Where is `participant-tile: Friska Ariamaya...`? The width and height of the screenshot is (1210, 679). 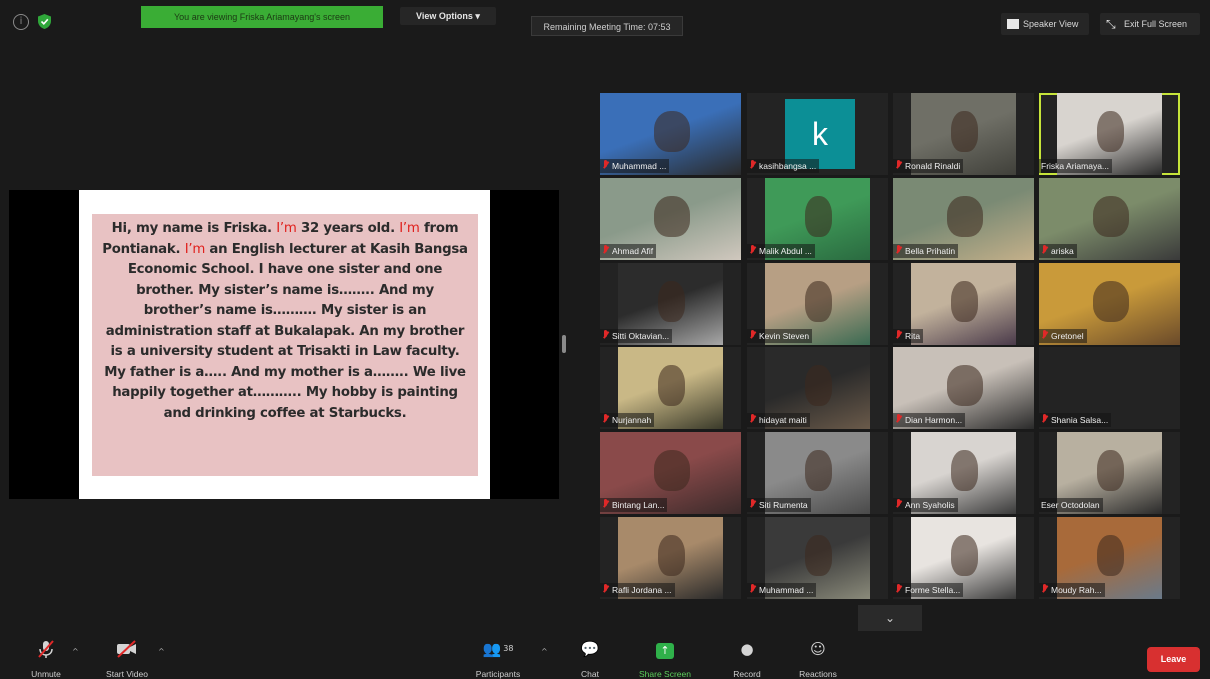
participant-tile: Friska Ariamaya... is located at coordinates (1109, 134).